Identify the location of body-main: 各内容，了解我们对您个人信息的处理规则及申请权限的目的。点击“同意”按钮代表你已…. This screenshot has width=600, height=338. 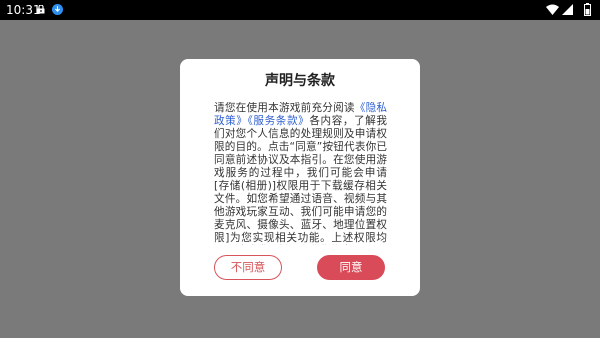
(300, 179).